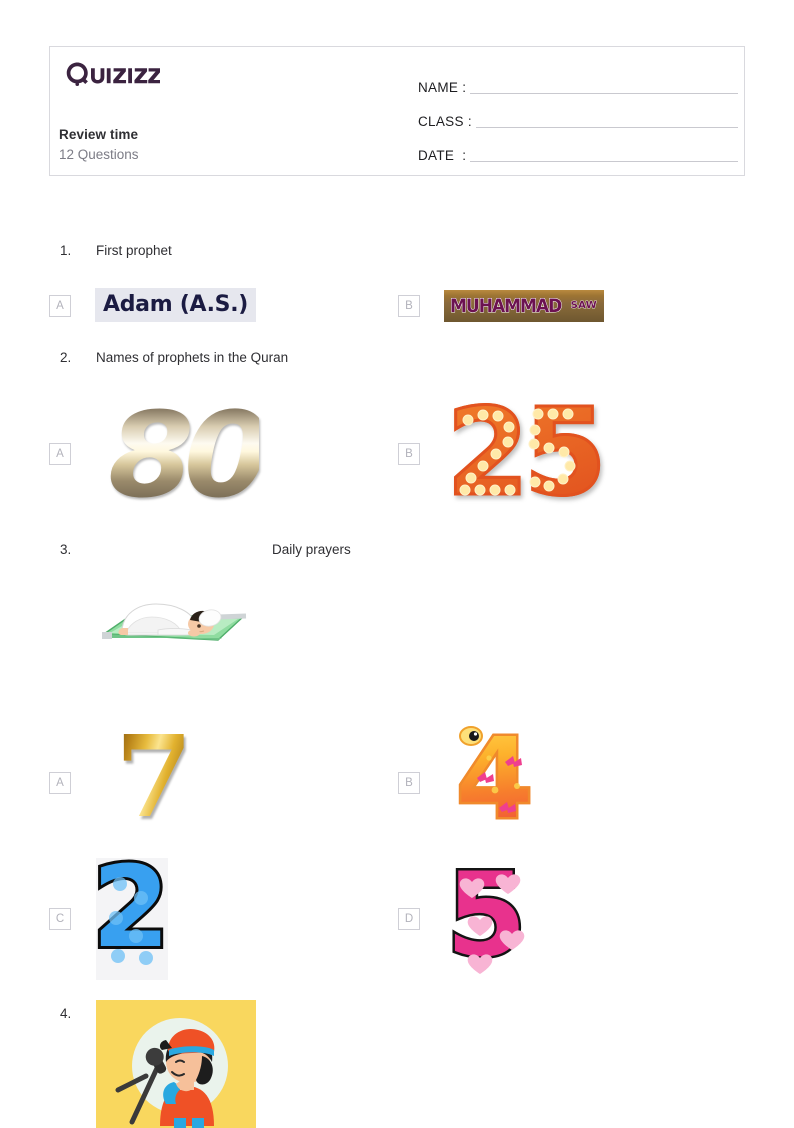 The image size is (794, 1128). I want to click on question-3: 3. Daily prayers, so click(397, 553).